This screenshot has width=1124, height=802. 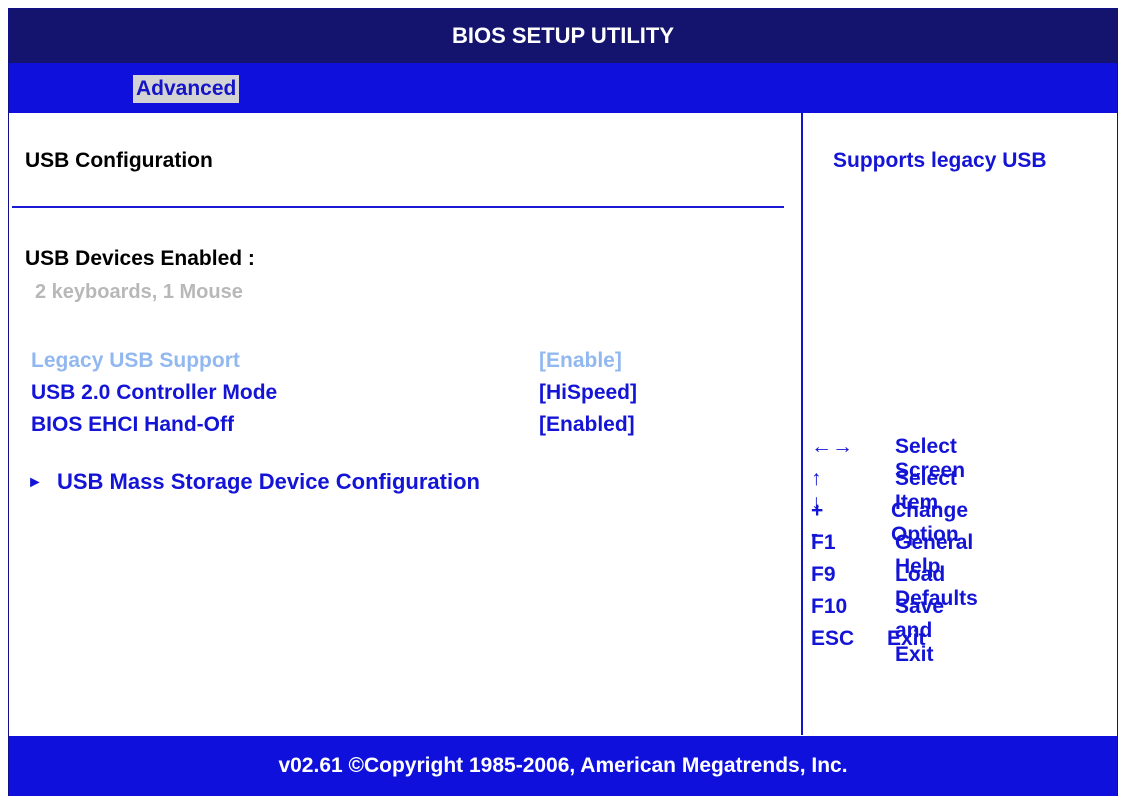 What do you see at coordinates (823, 542) in the screenshot?
I see `key-label: F1` at bounding box center [823, 542].